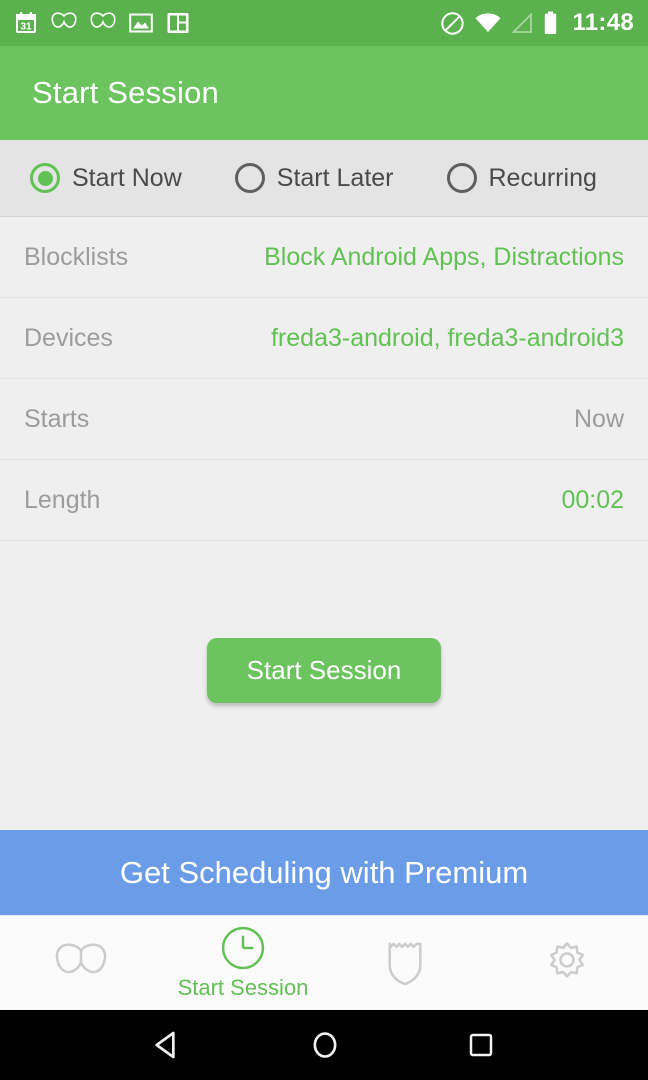 This screenshot has height=1080, width=648. I want to click on status-bar-system-icons: 11:48, so click(537, 23).